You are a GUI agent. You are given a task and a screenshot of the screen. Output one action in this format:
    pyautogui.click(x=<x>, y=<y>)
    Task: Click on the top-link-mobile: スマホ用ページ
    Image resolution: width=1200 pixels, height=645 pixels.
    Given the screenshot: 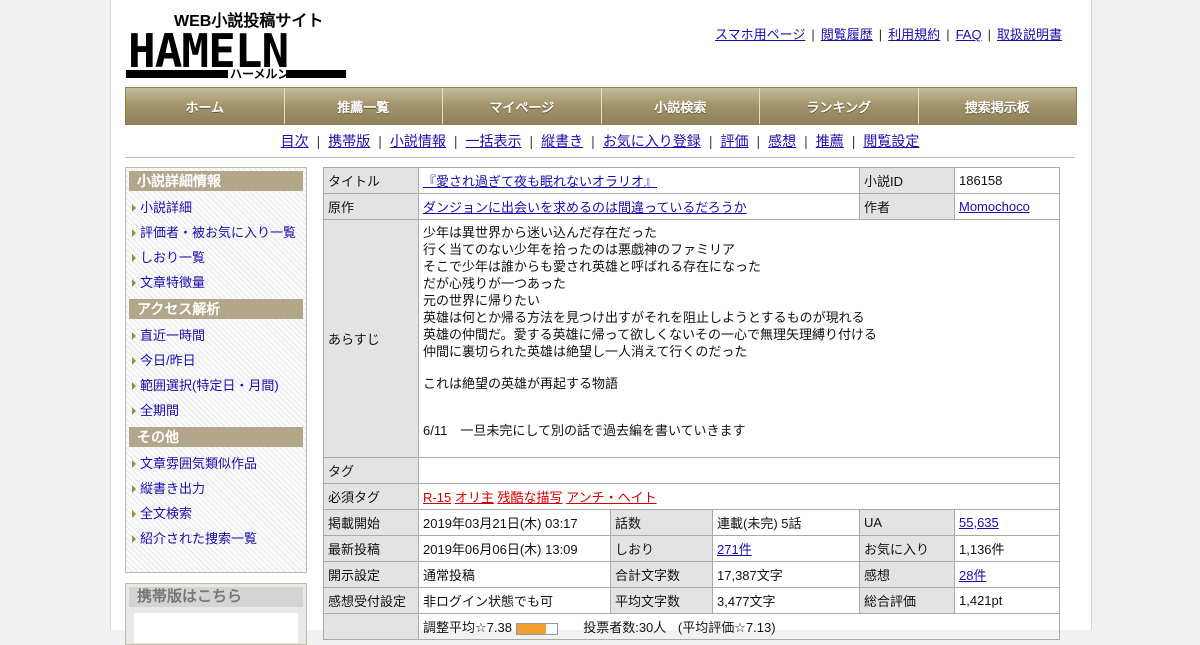 What is the action you would take?
    pyautogui.click(x=760, y=34)
    